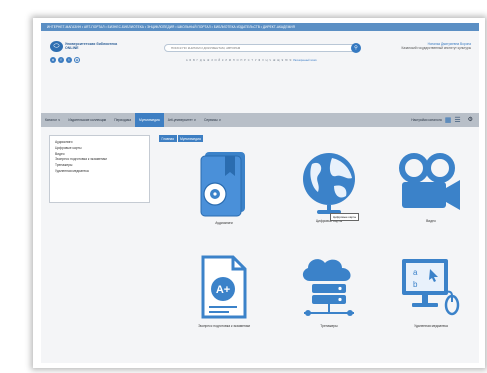  I want to click on svg-text: b, so click(415, 284).